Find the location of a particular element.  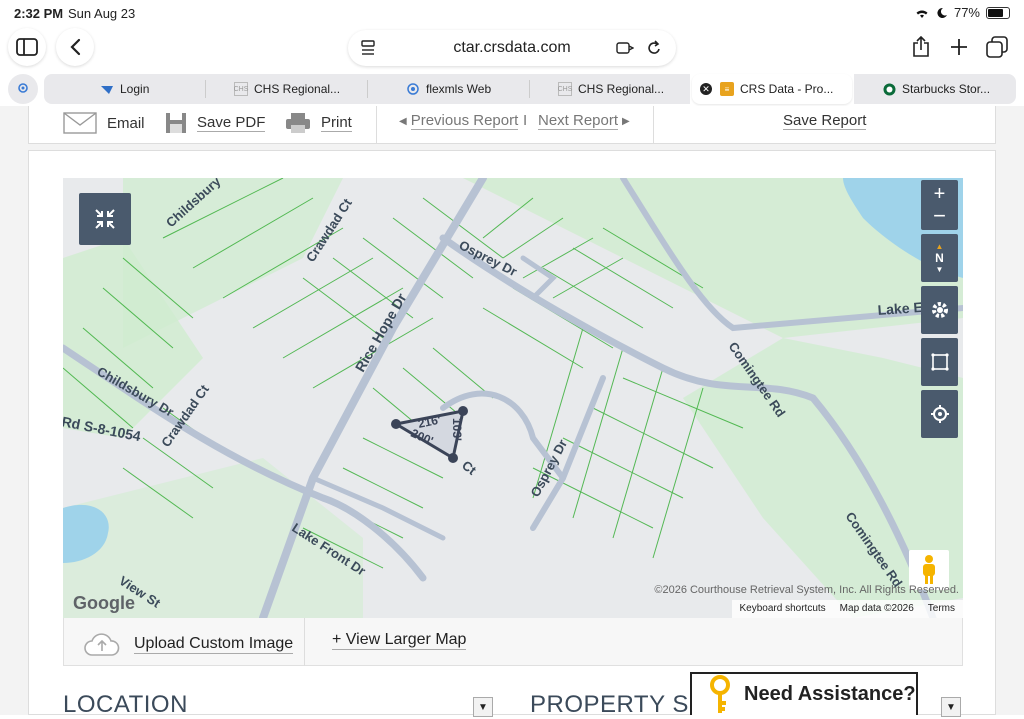

battery-fill is located at coordinates (996, 12).